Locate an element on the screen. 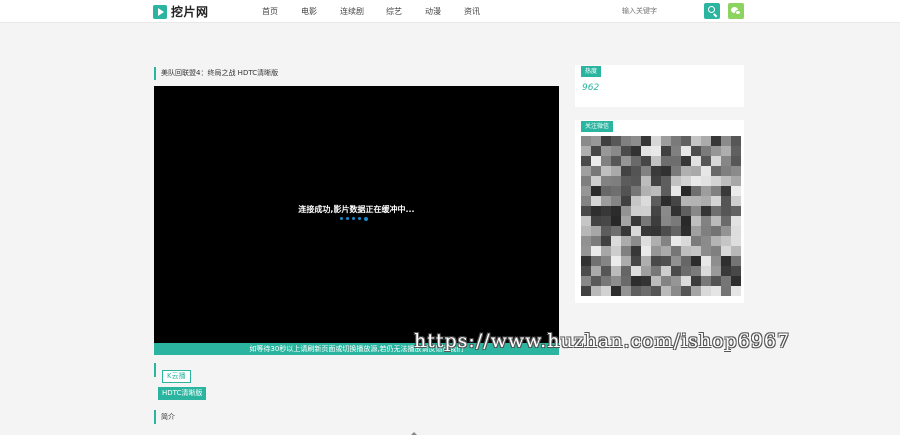 The height and width of the screenshot is (435, 900). source-group: K云播 is located at coordinates (172, 373).